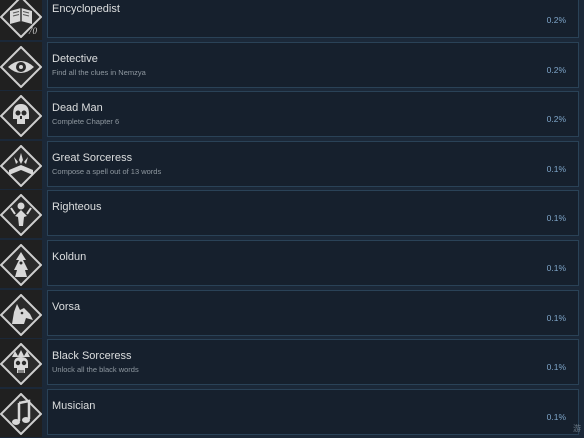 Image resolution: width=584 pixels, height=438 pixels. I want to click on achievement-row: Dead Man Complete Chapter 6 0.2%, so click(292, 116).